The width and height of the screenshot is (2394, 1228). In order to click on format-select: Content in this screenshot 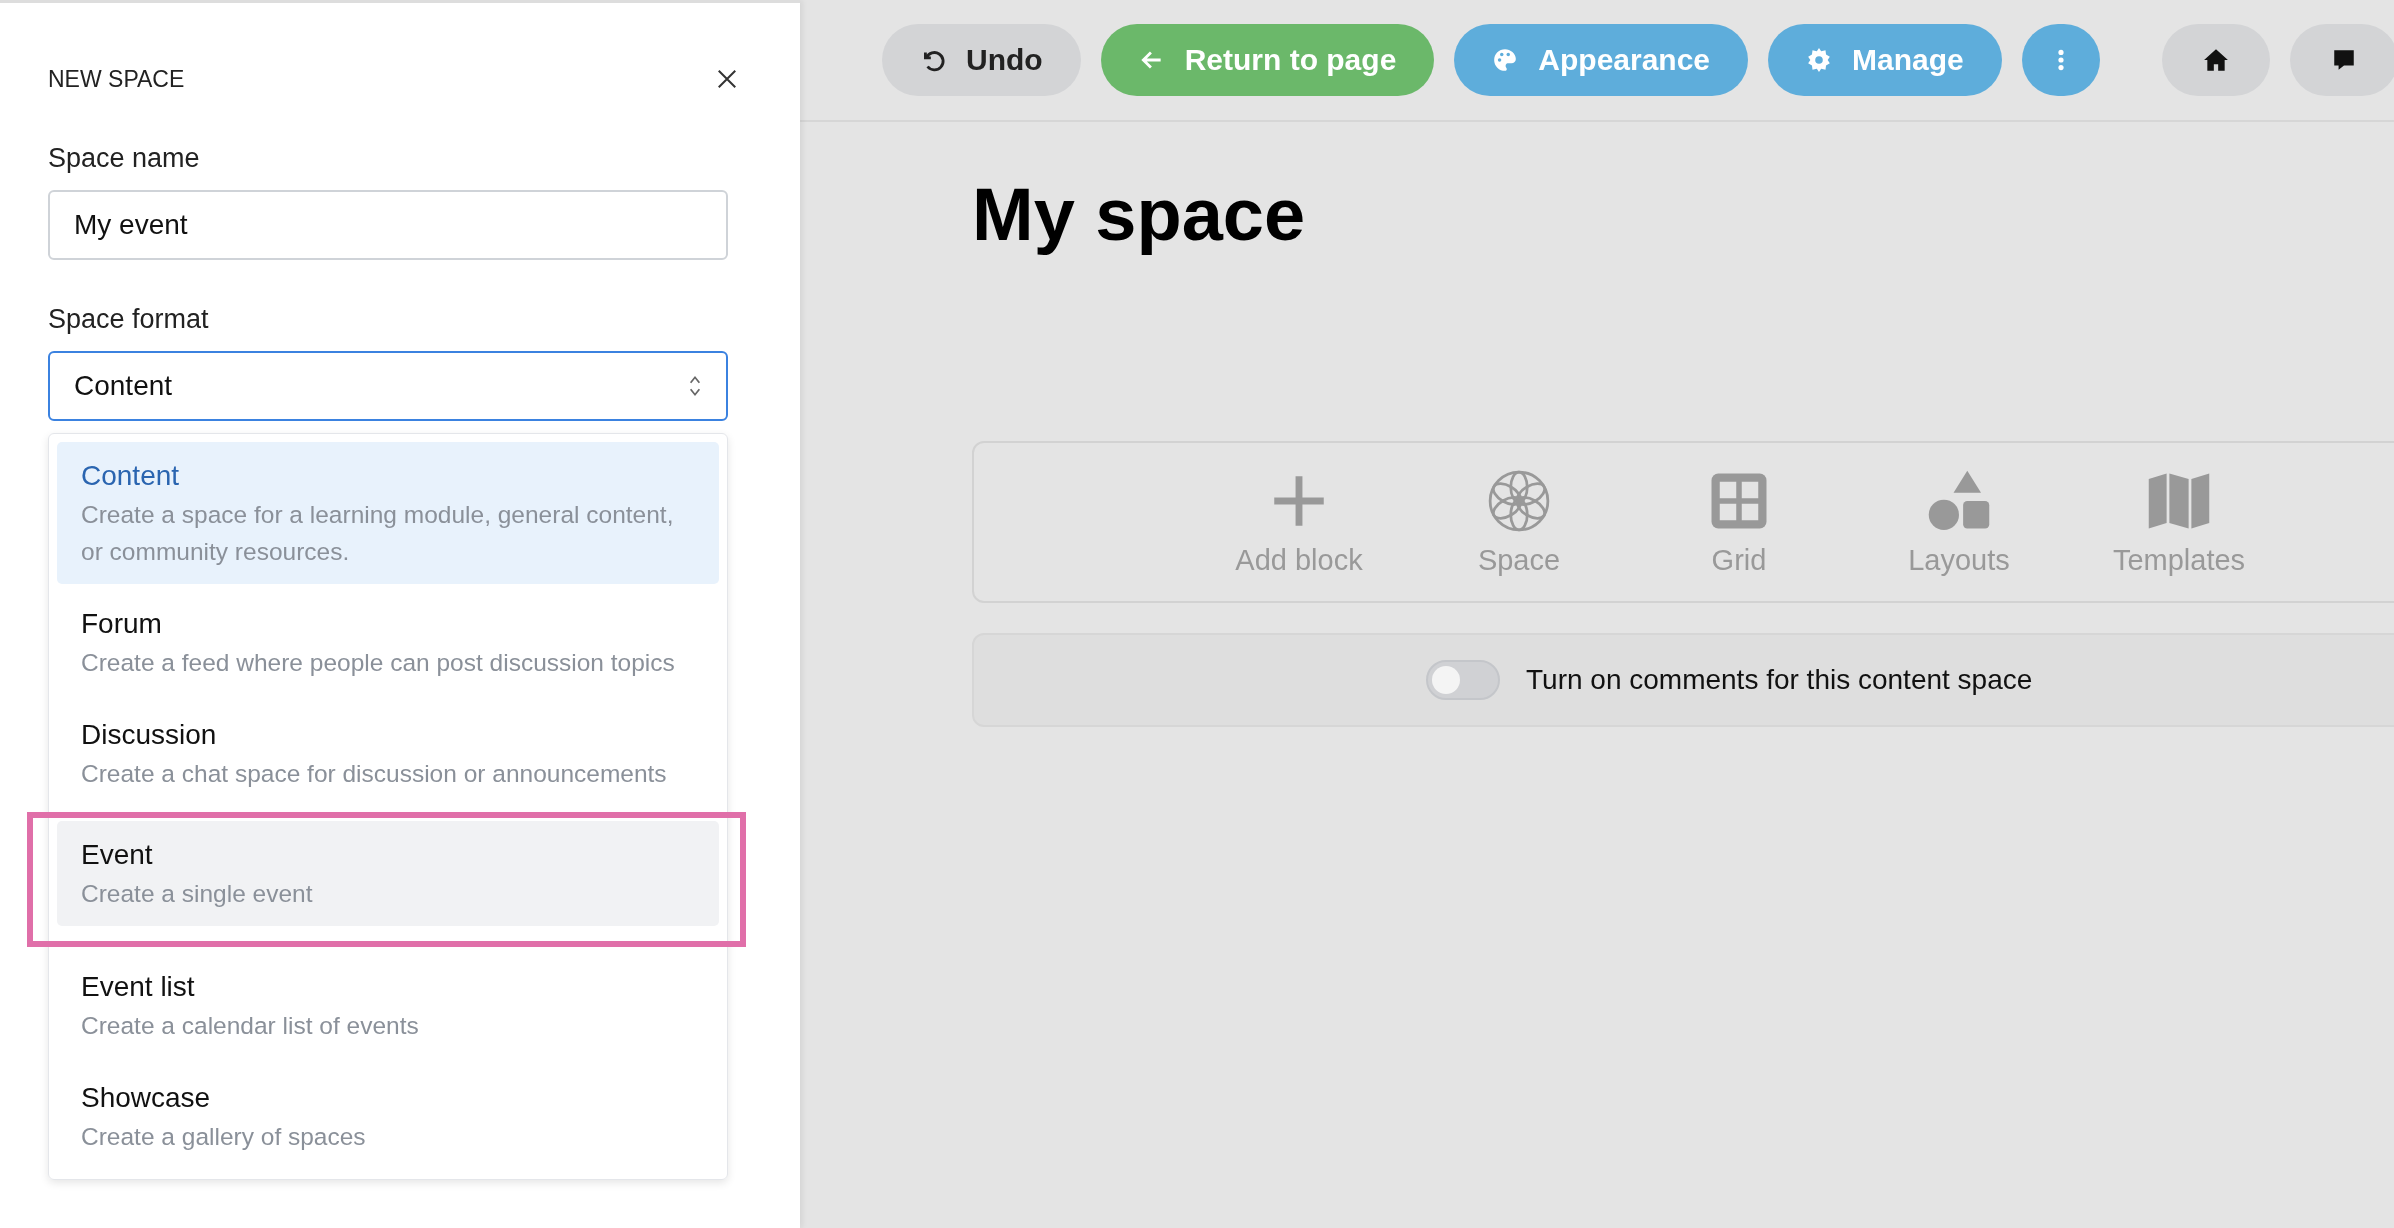, I will do `click(388, 386)`.